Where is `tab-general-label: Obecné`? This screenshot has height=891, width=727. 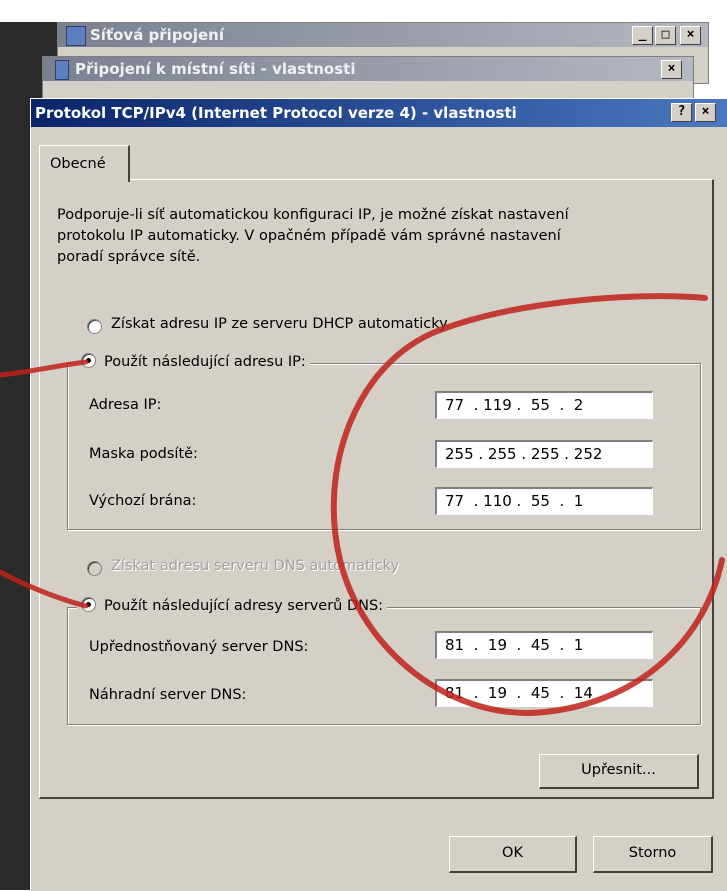 tab-general-label: Obecné is located at coordinates (78, 164).